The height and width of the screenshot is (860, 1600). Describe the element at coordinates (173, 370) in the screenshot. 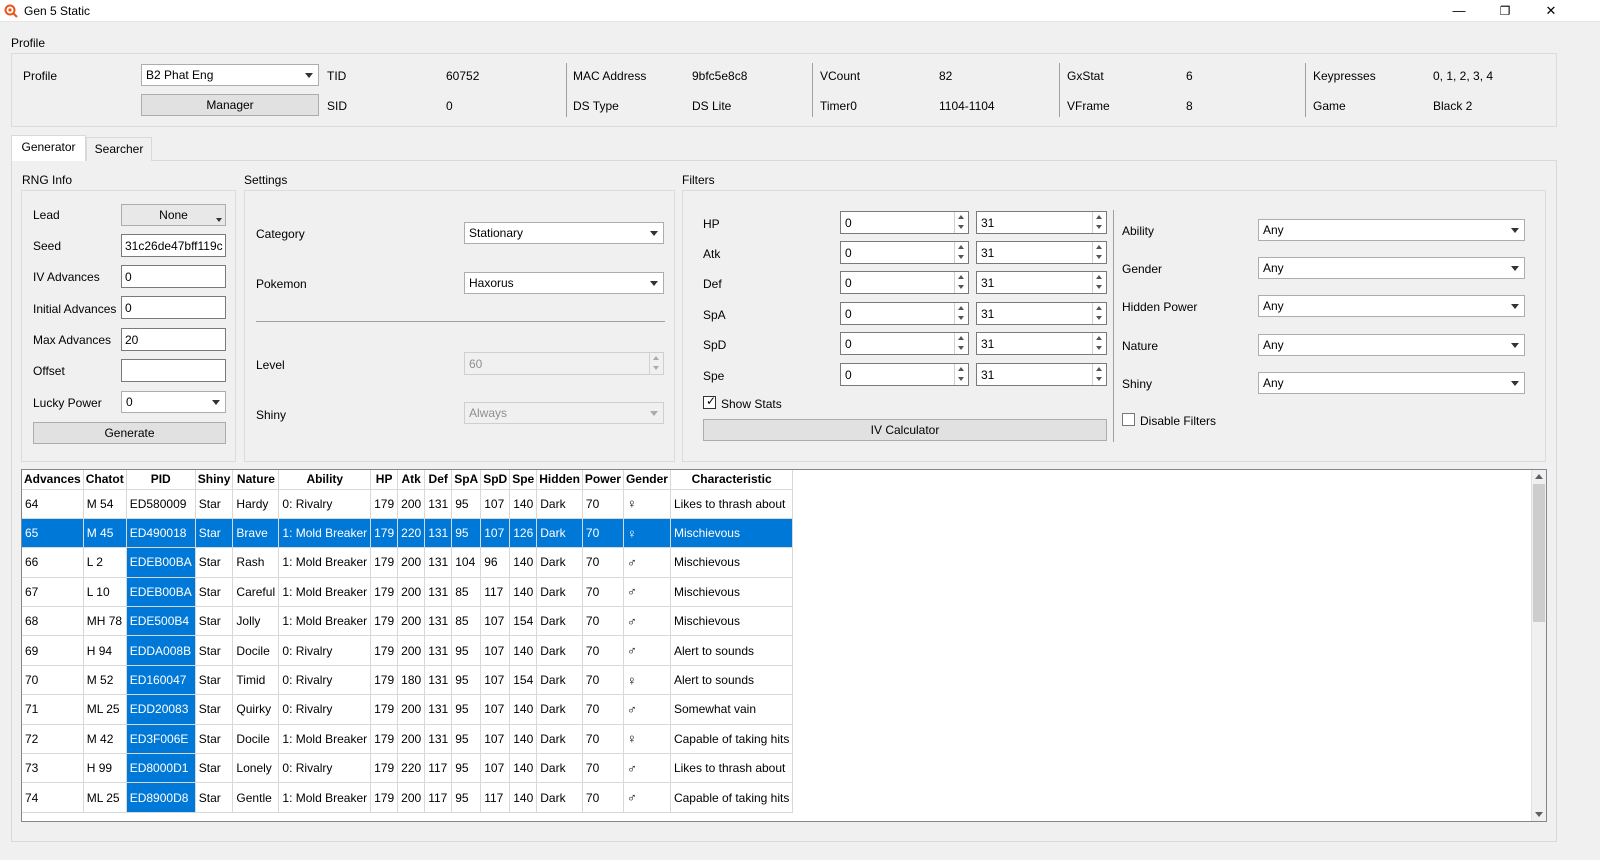

I see `offset-input` at that location.